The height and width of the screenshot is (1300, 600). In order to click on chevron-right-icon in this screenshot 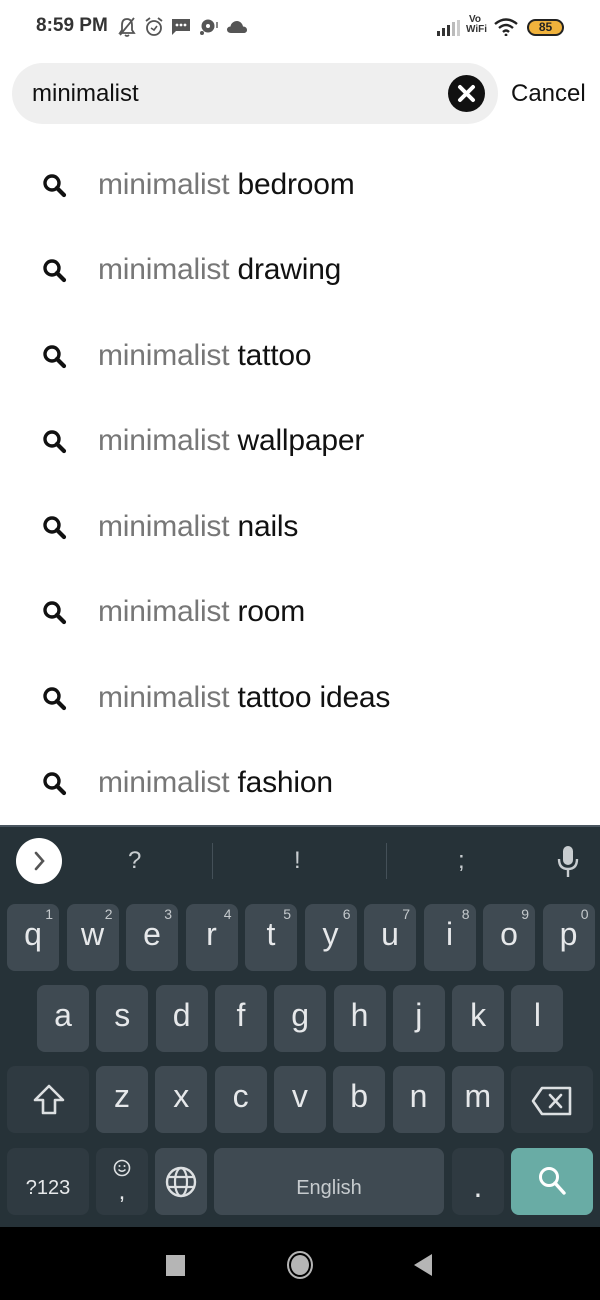, I will do `click(39, 861)`.